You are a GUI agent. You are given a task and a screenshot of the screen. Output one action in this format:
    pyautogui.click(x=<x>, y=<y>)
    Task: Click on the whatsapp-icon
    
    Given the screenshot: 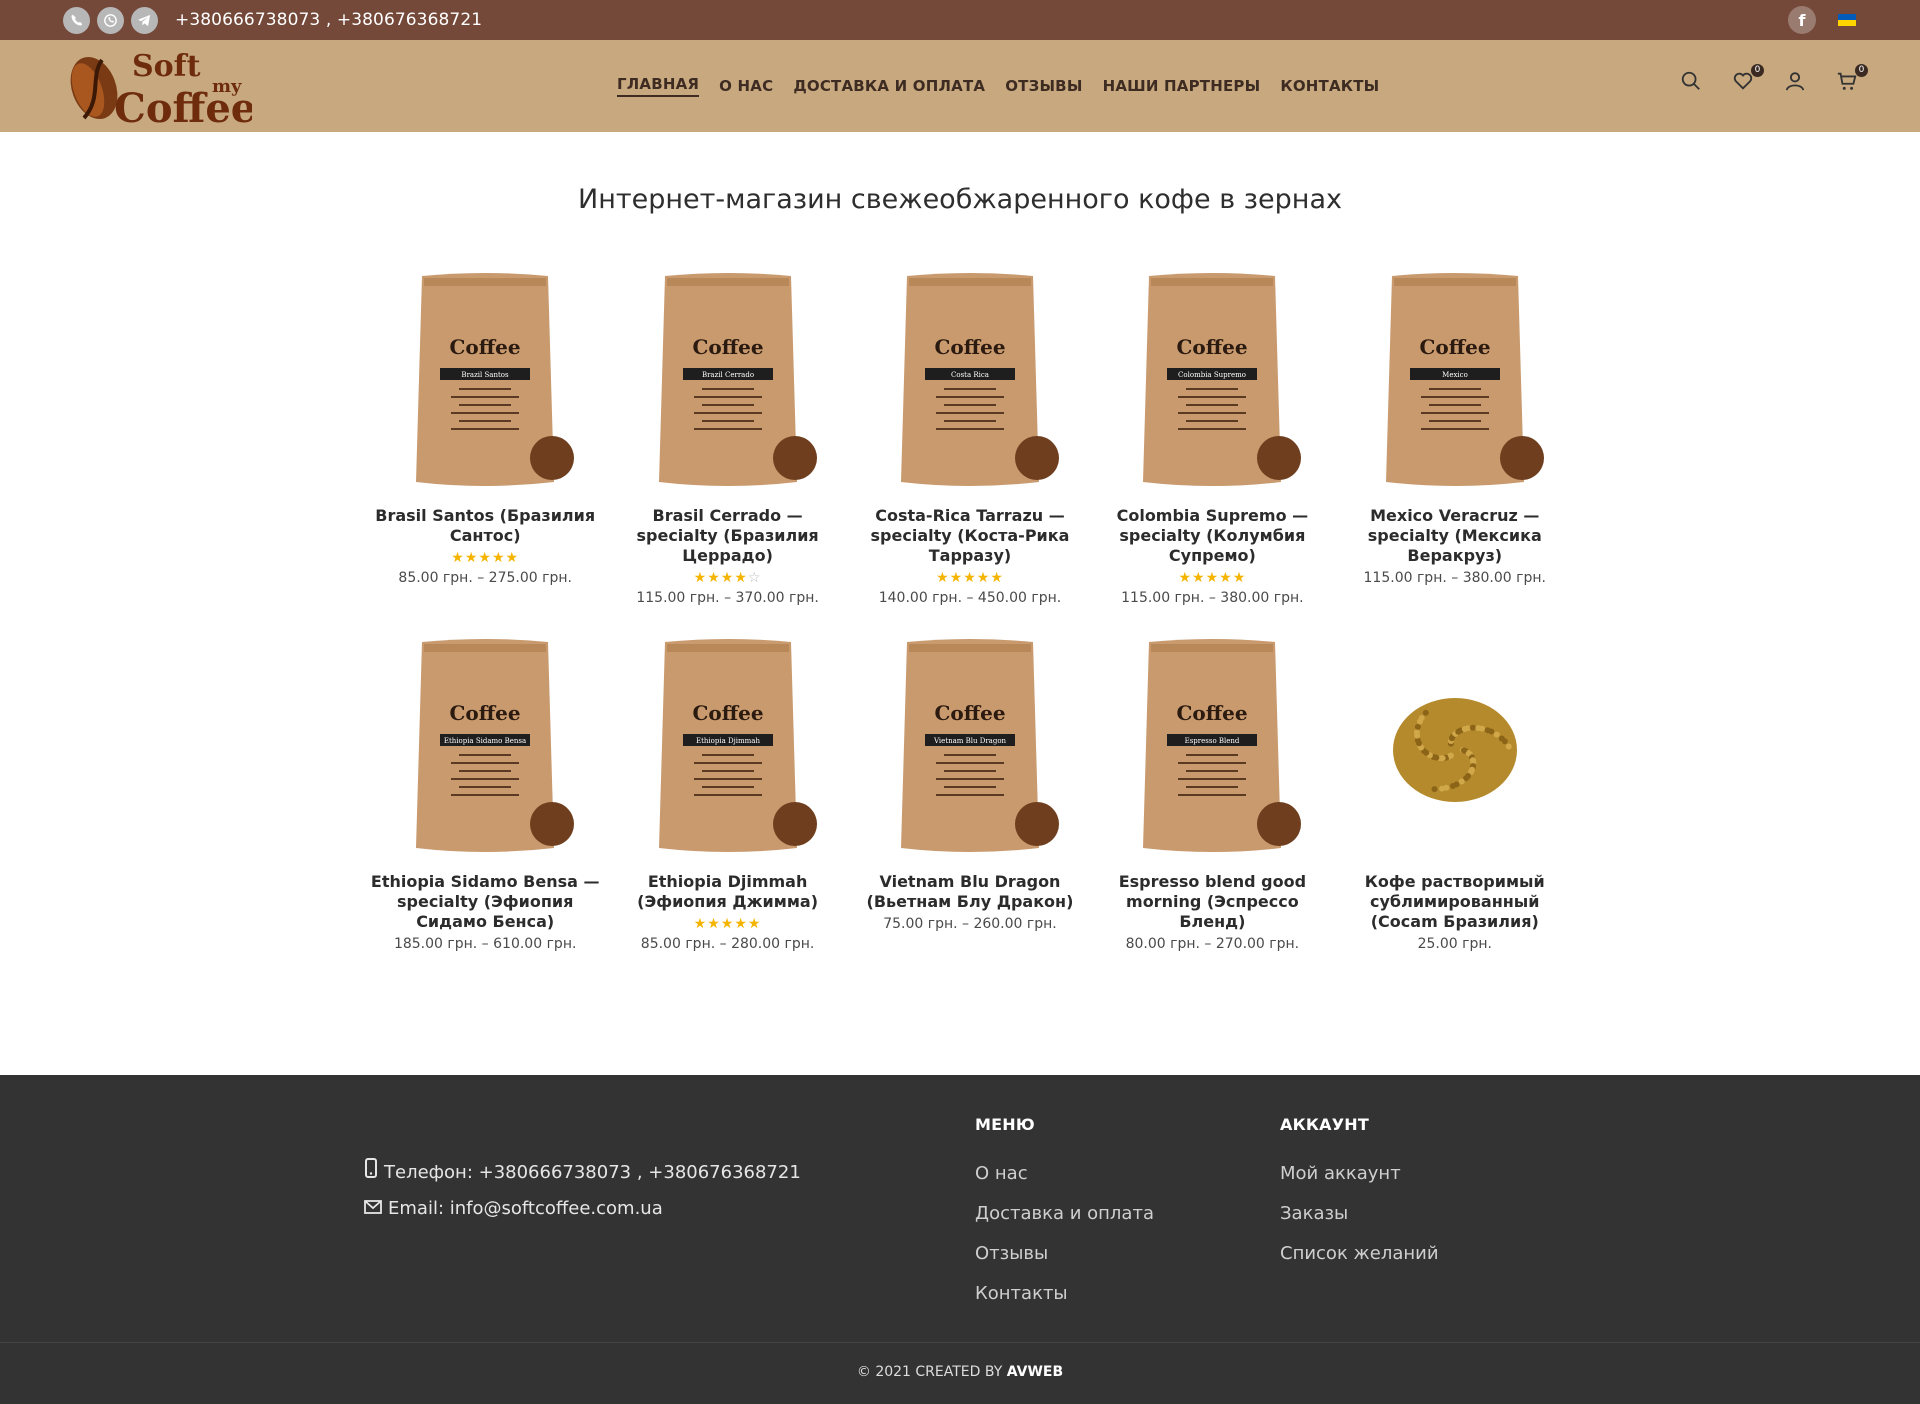 What is the action you would take?
    pyautogui.click(x=110, y=20)
    